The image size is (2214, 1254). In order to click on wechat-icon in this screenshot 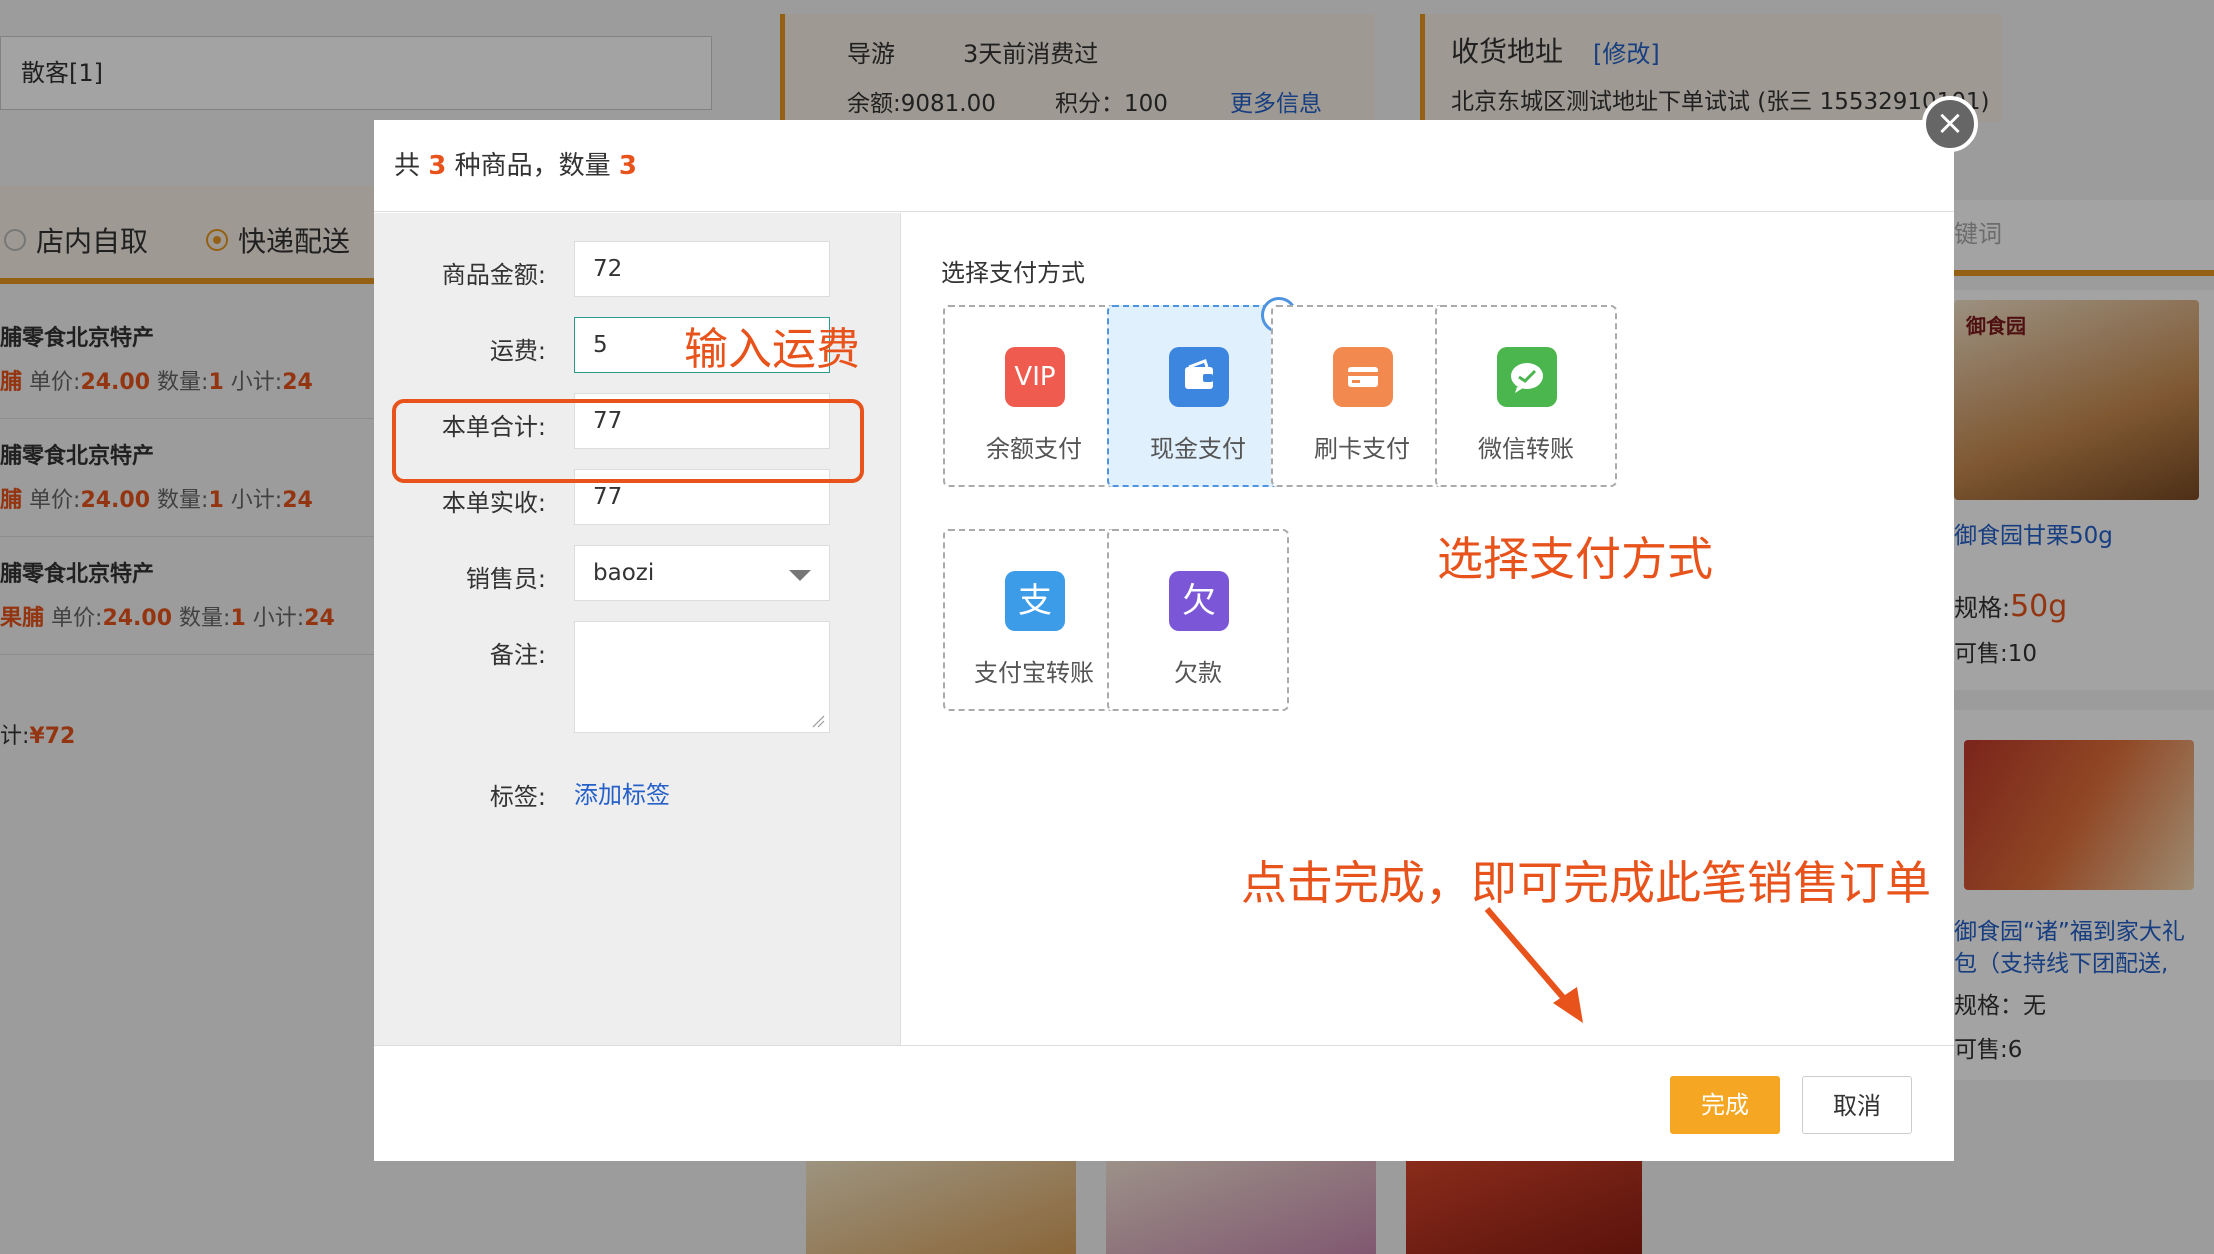, I will do `click(1527, 377)`.